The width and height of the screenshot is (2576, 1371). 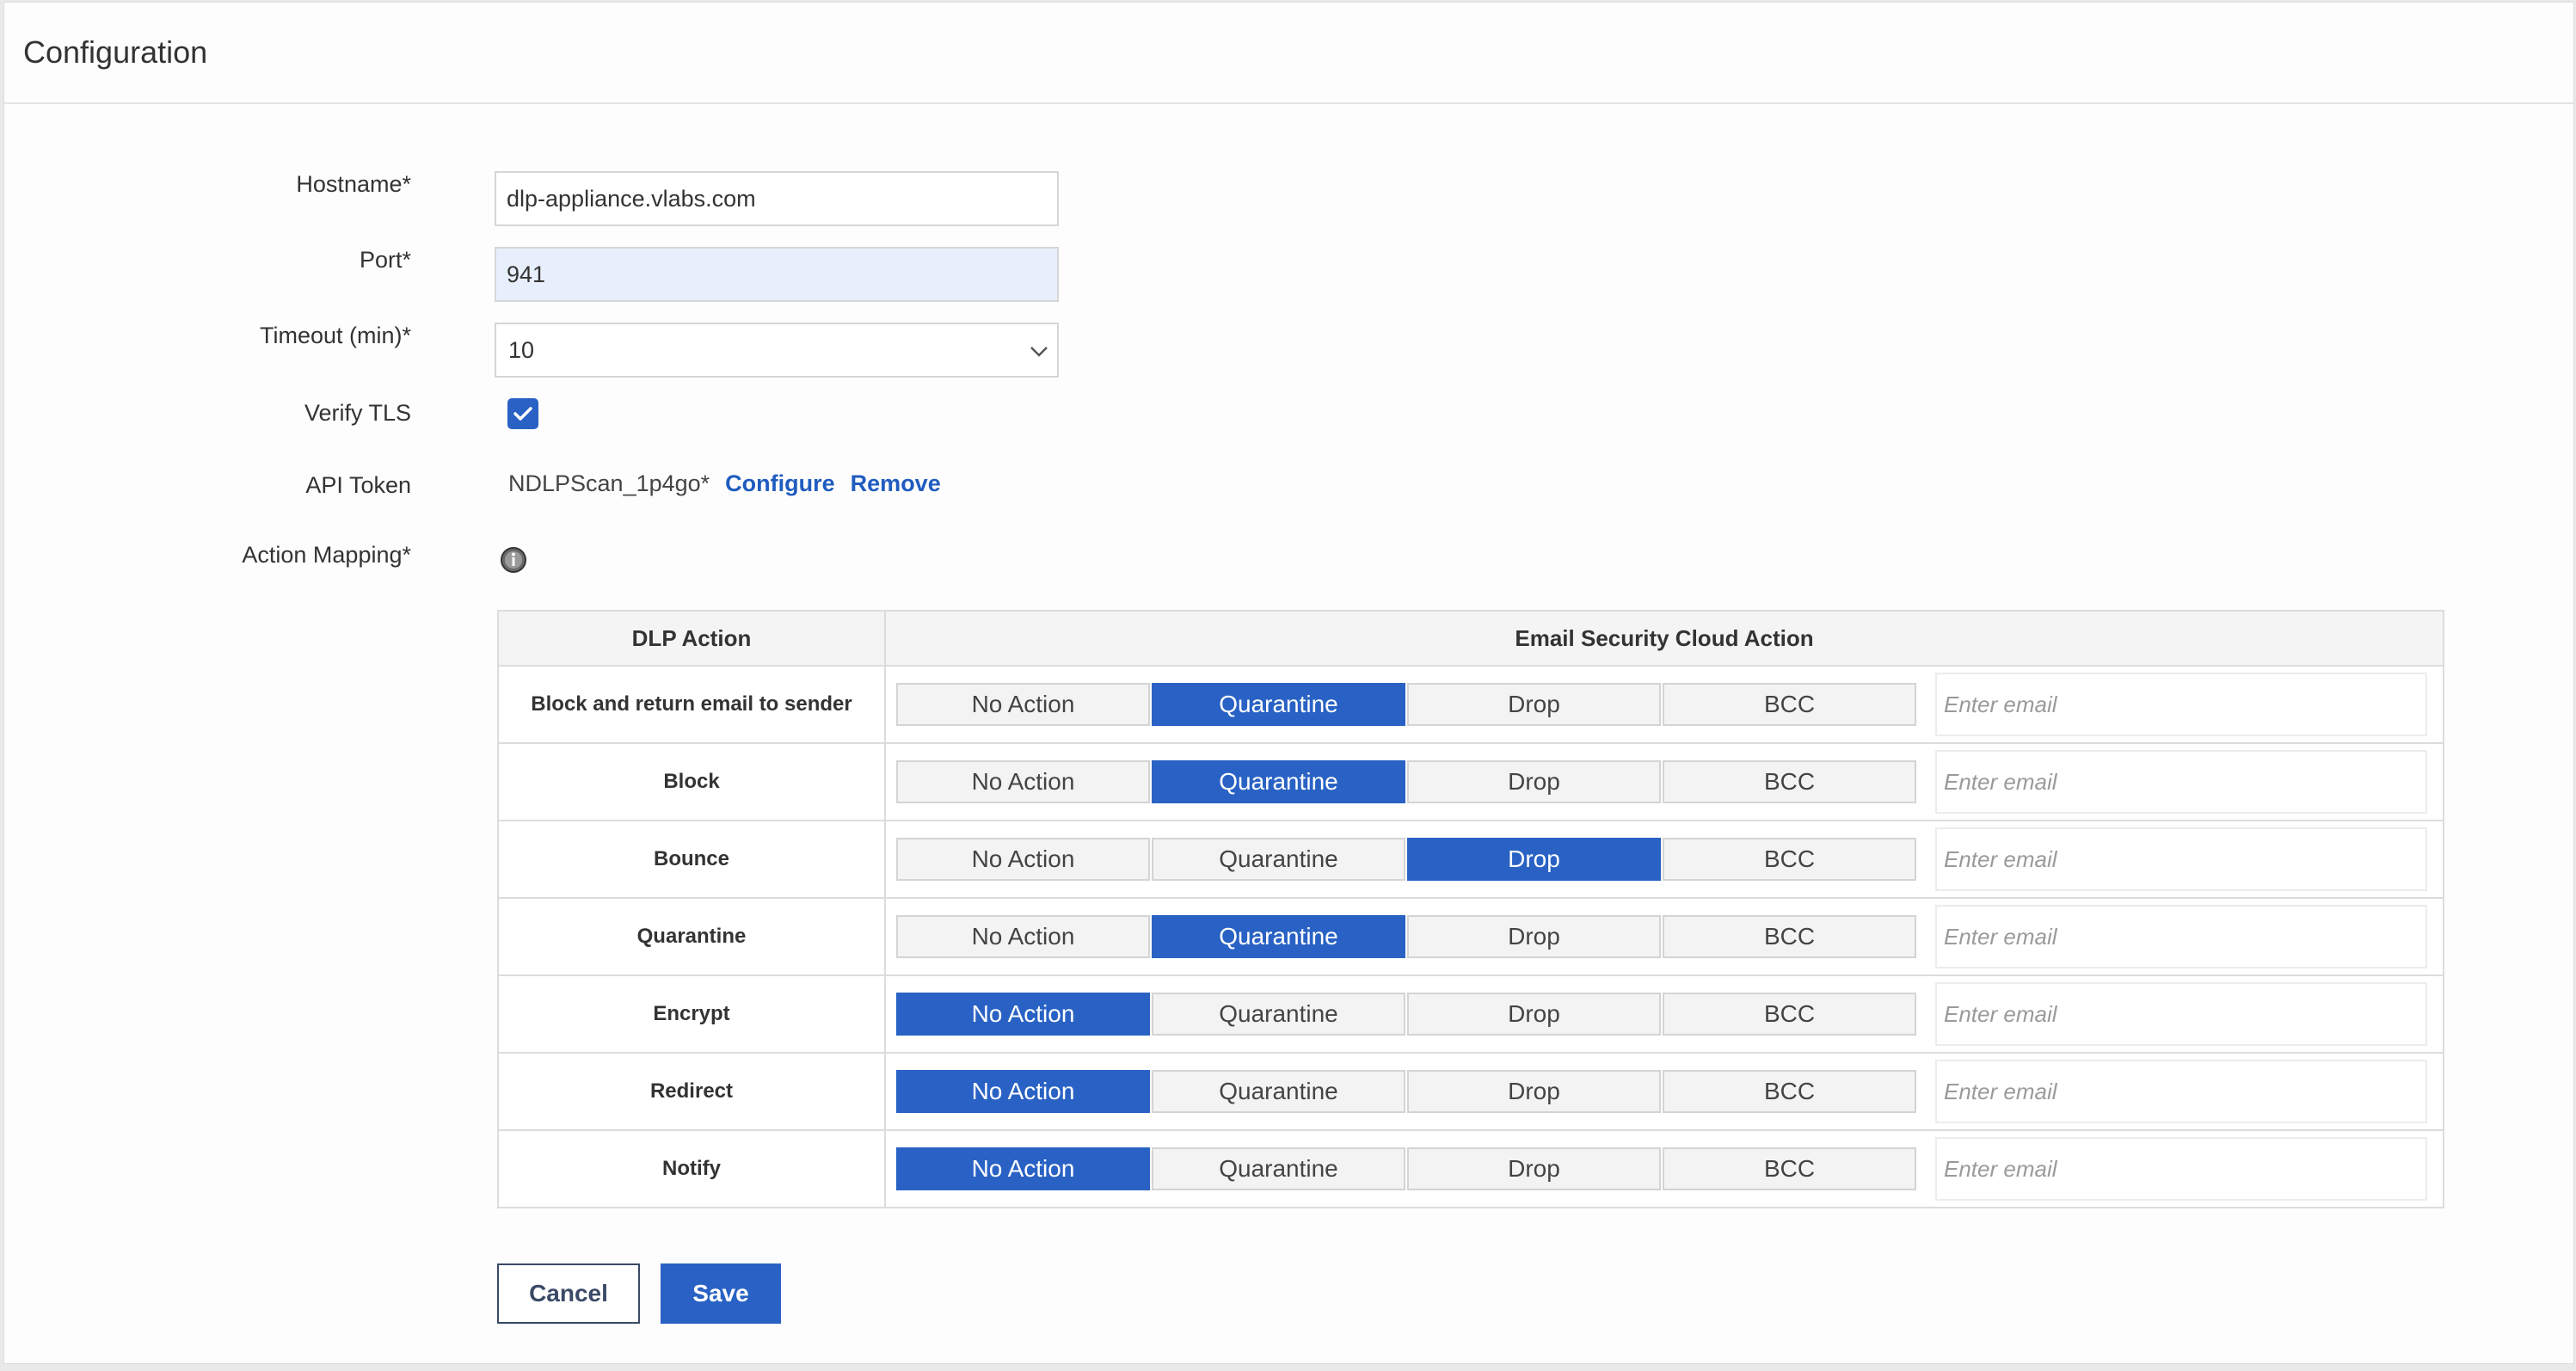 What do you see at coordinates (1039, 350) in the screenshot?
I see `chevron-down-icon` at bounding box center [1039, 350].